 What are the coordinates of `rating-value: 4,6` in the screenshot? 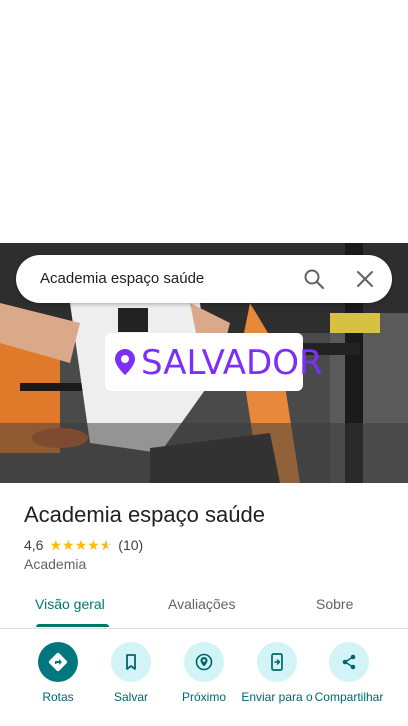 It's located at (34, 545).